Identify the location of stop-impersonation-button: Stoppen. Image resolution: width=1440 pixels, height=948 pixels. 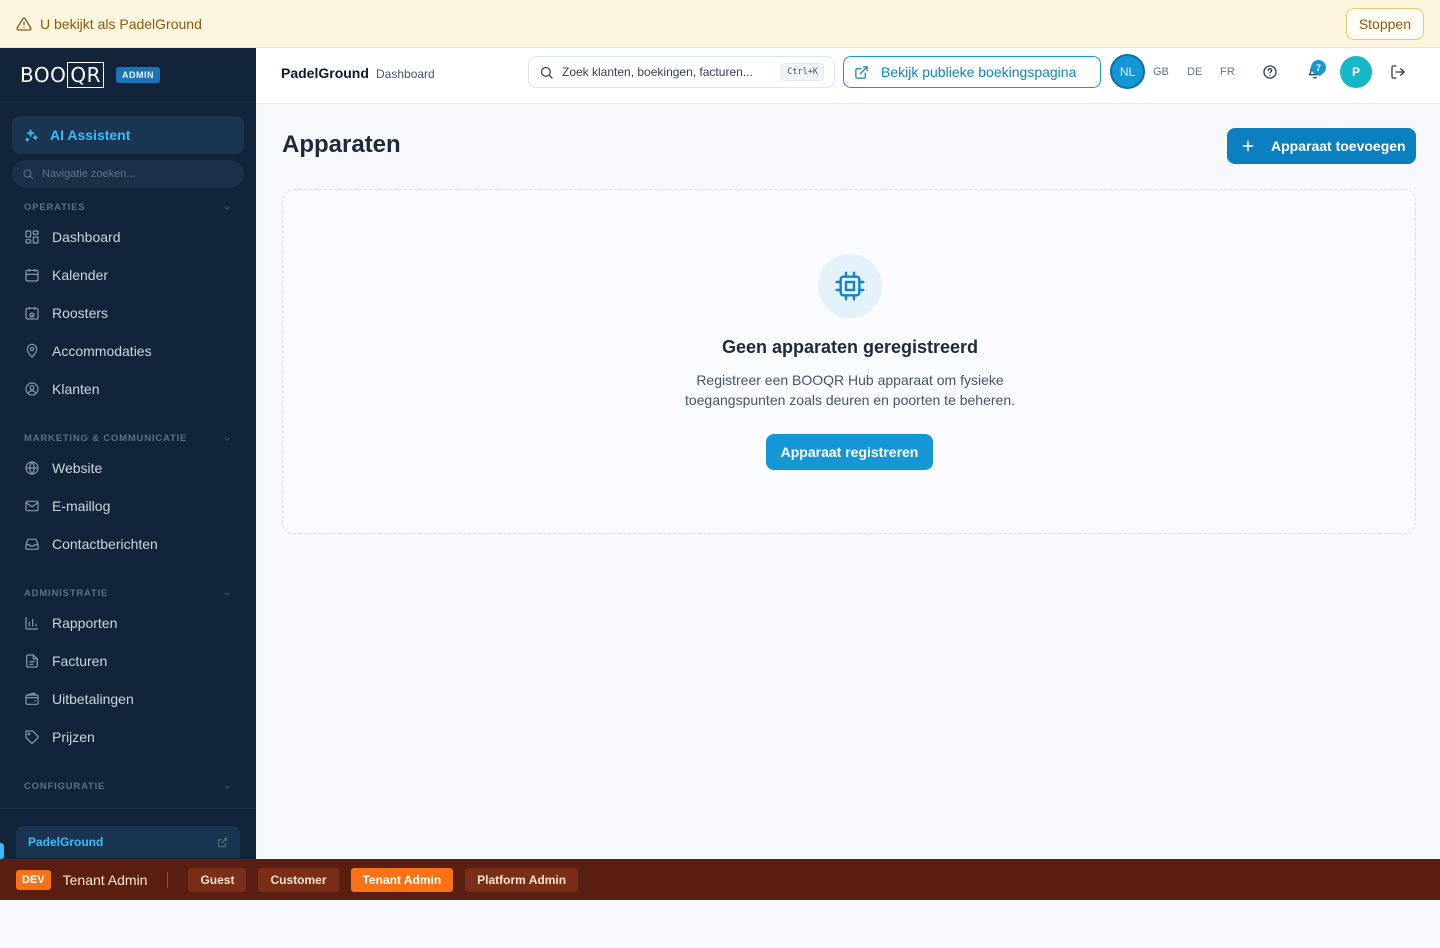
(1384, 24).